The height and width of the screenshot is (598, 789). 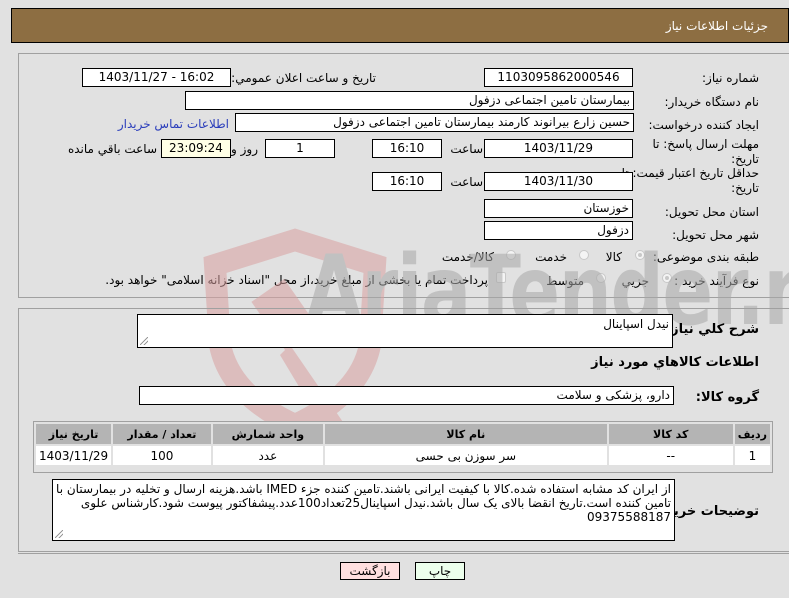 I want to click on days-remaining-field: 1, so click(x=300, y=148).